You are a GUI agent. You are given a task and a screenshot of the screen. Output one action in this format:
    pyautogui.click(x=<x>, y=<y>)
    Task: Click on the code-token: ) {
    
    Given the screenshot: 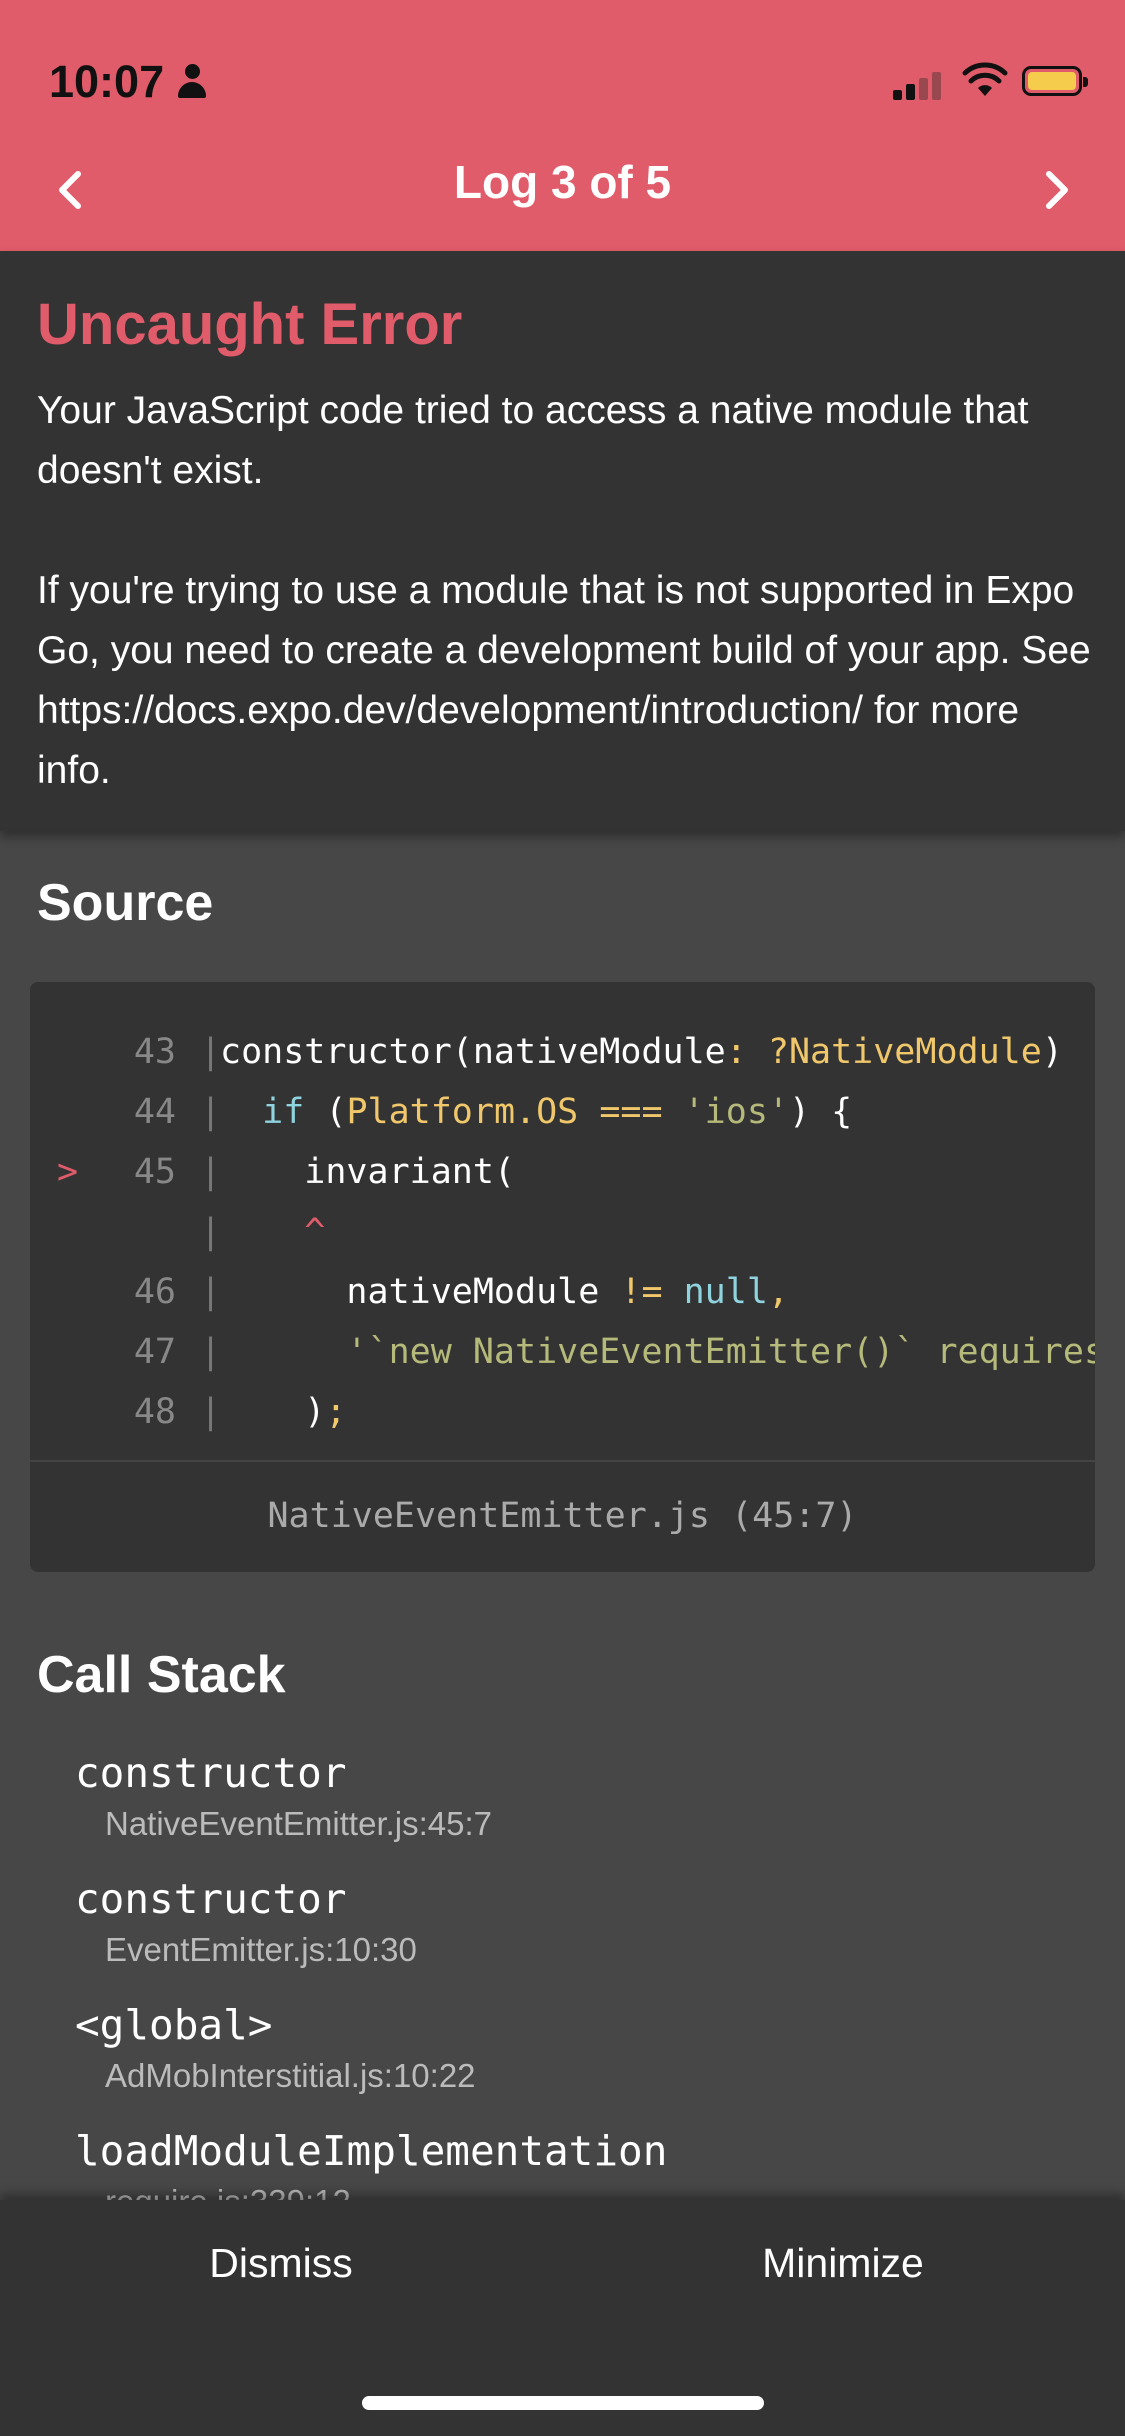 What is the action you would take?
    pyautogui.click(x=820, y=1112)
    